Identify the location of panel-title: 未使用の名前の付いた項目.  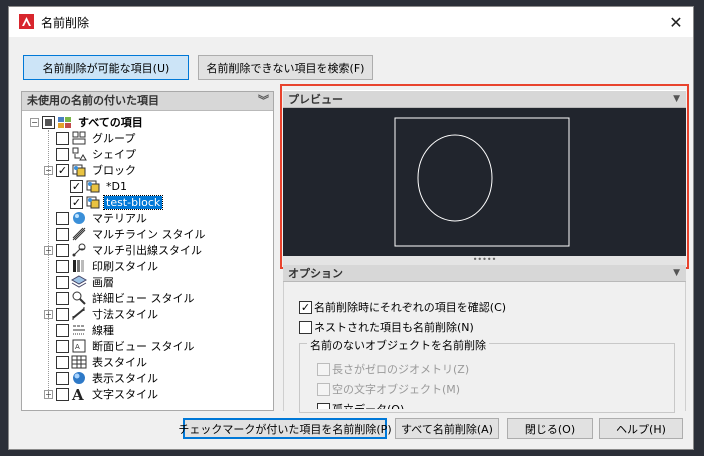
(93, 100).